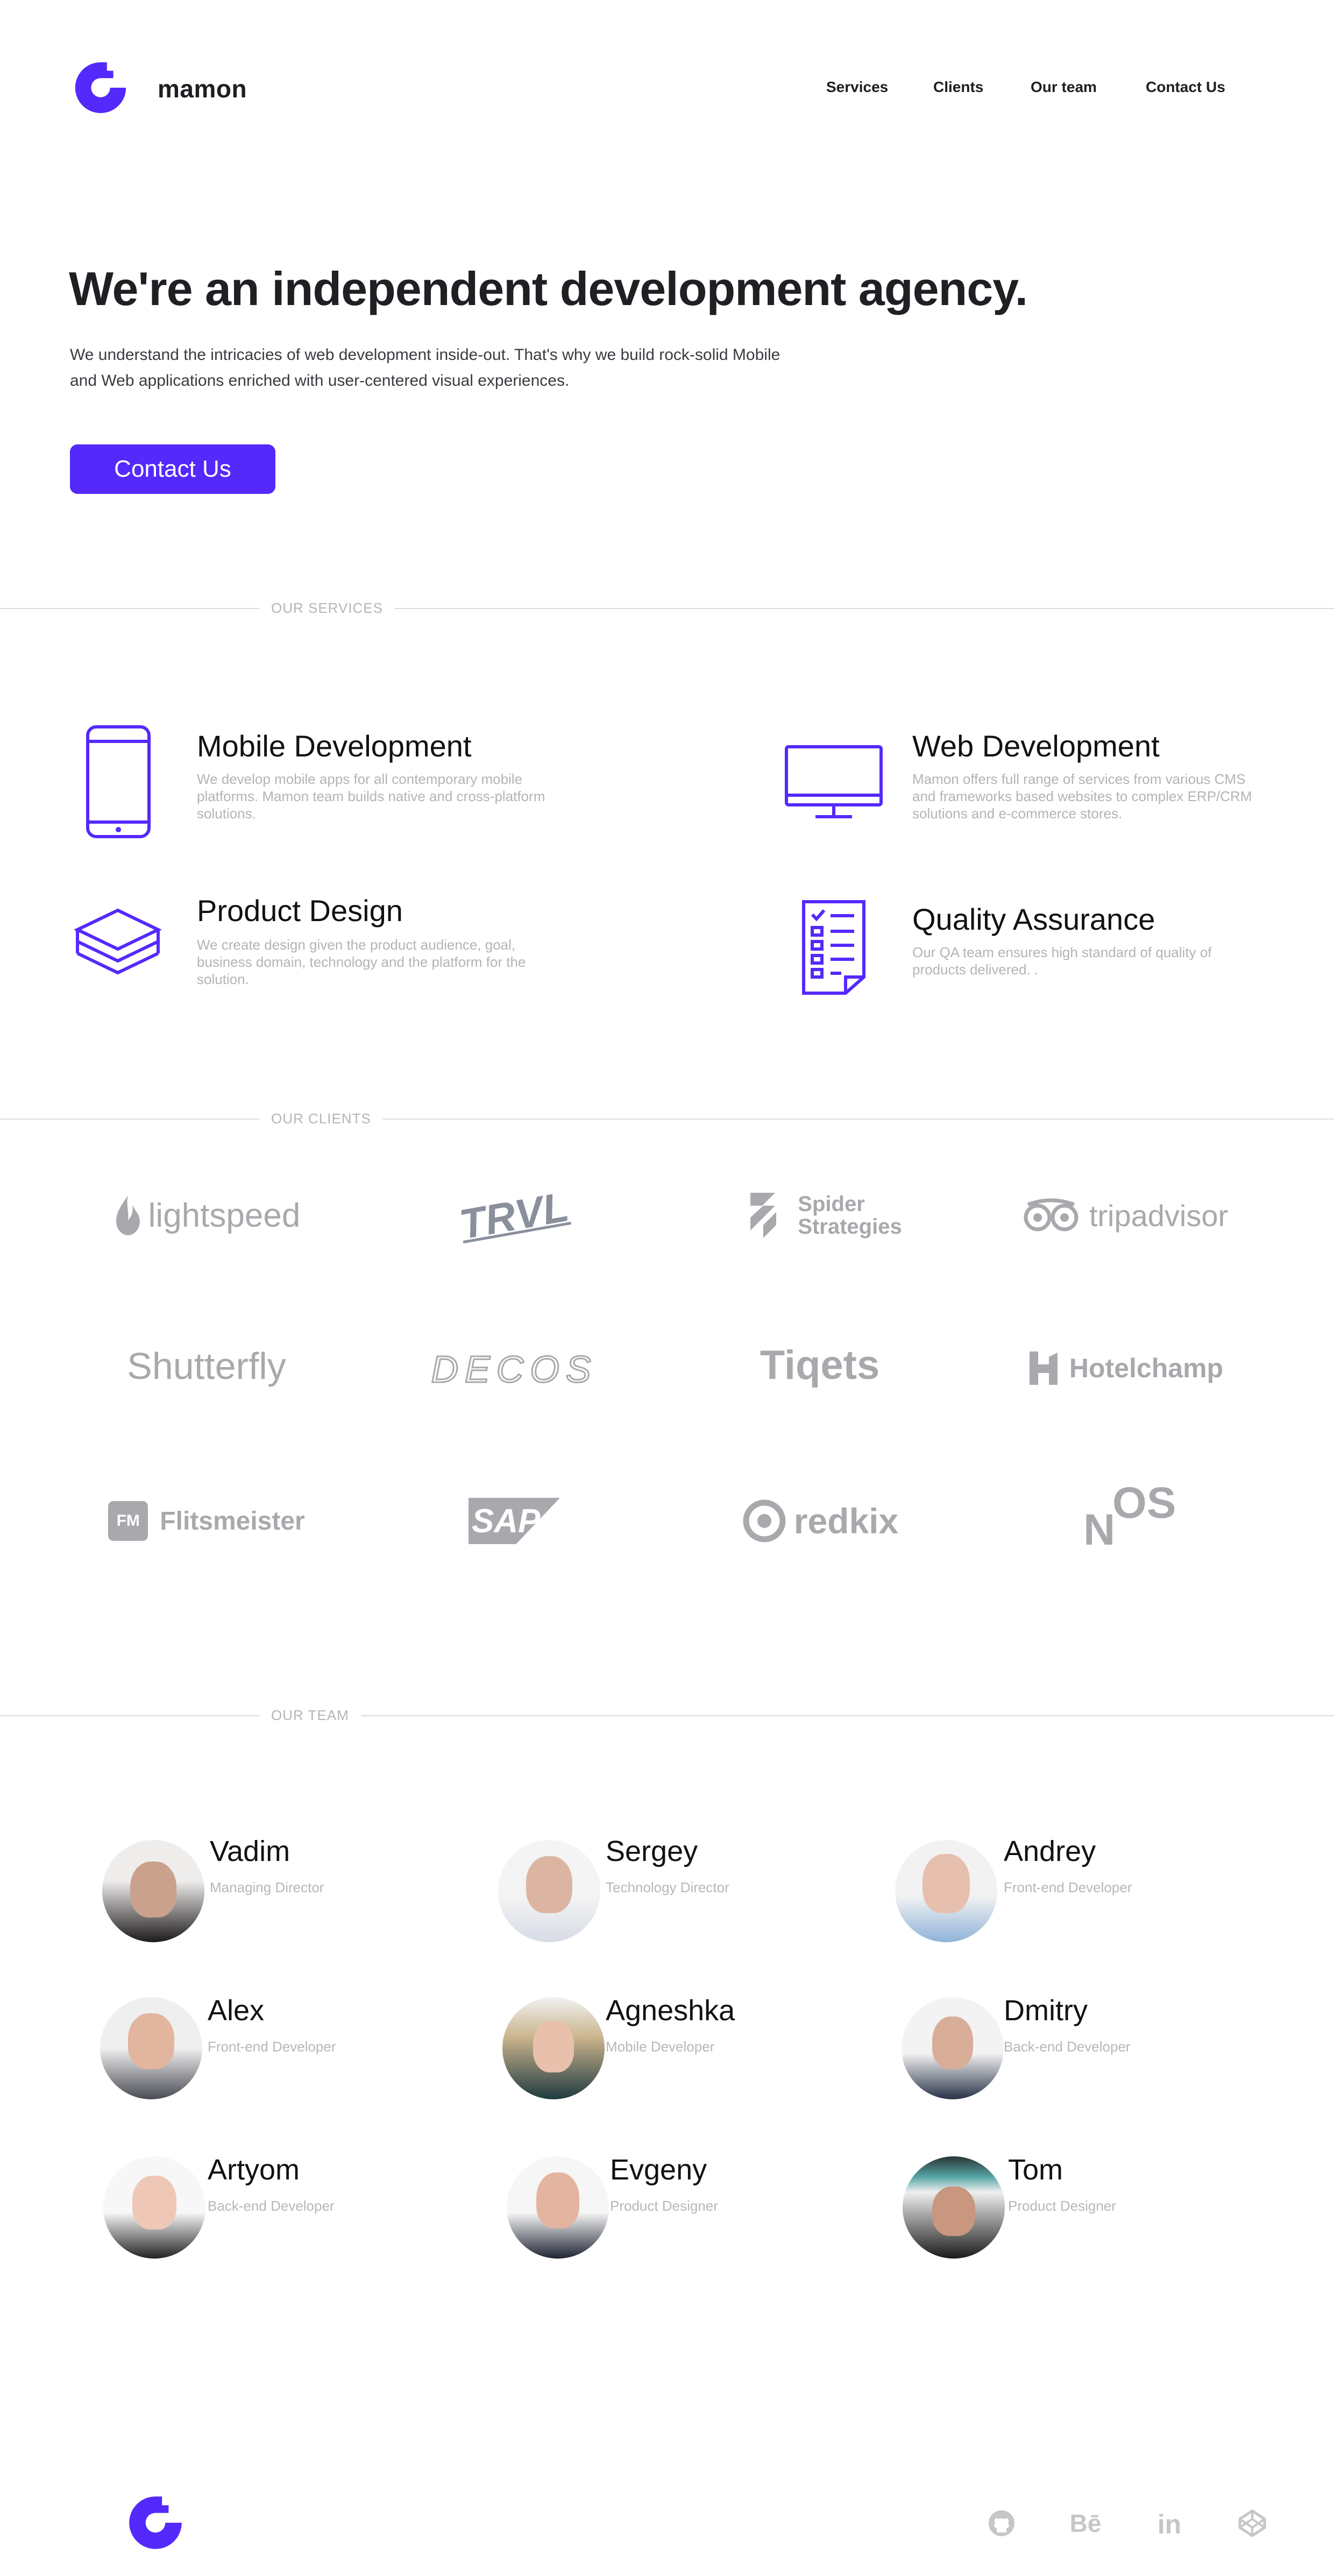  Describe the element at coordinates (954, 2207) in the screenshot. I see `avatar-tom` at that location.